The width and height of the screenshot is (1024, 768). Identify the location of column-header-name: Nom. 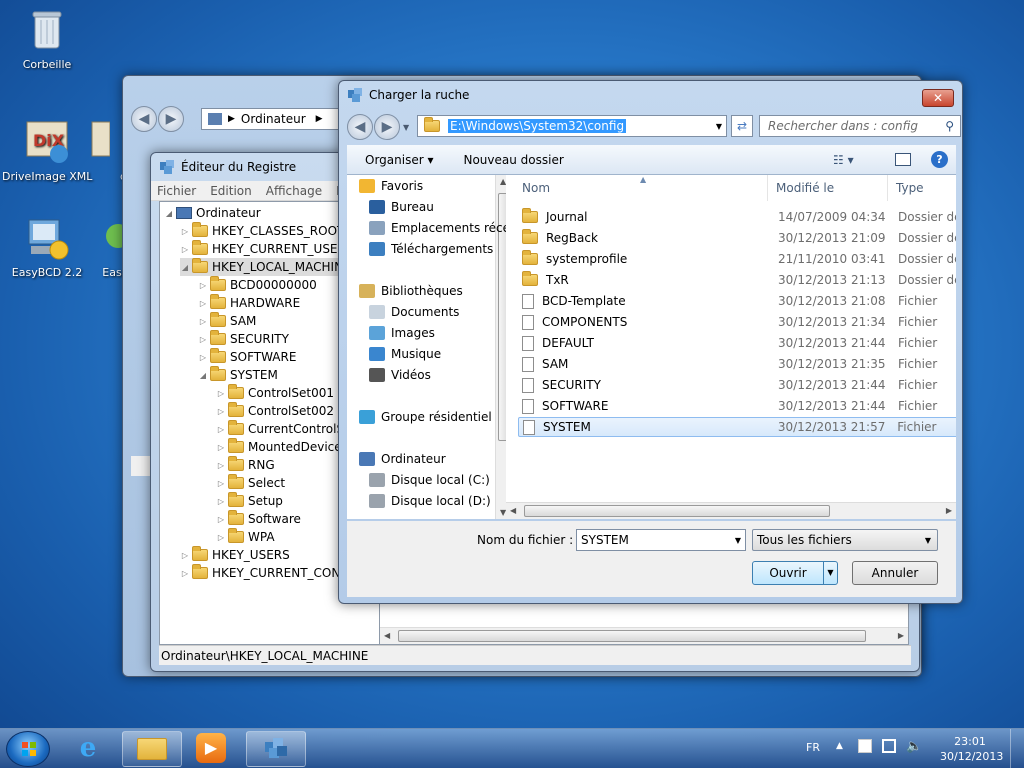
(637, 188).